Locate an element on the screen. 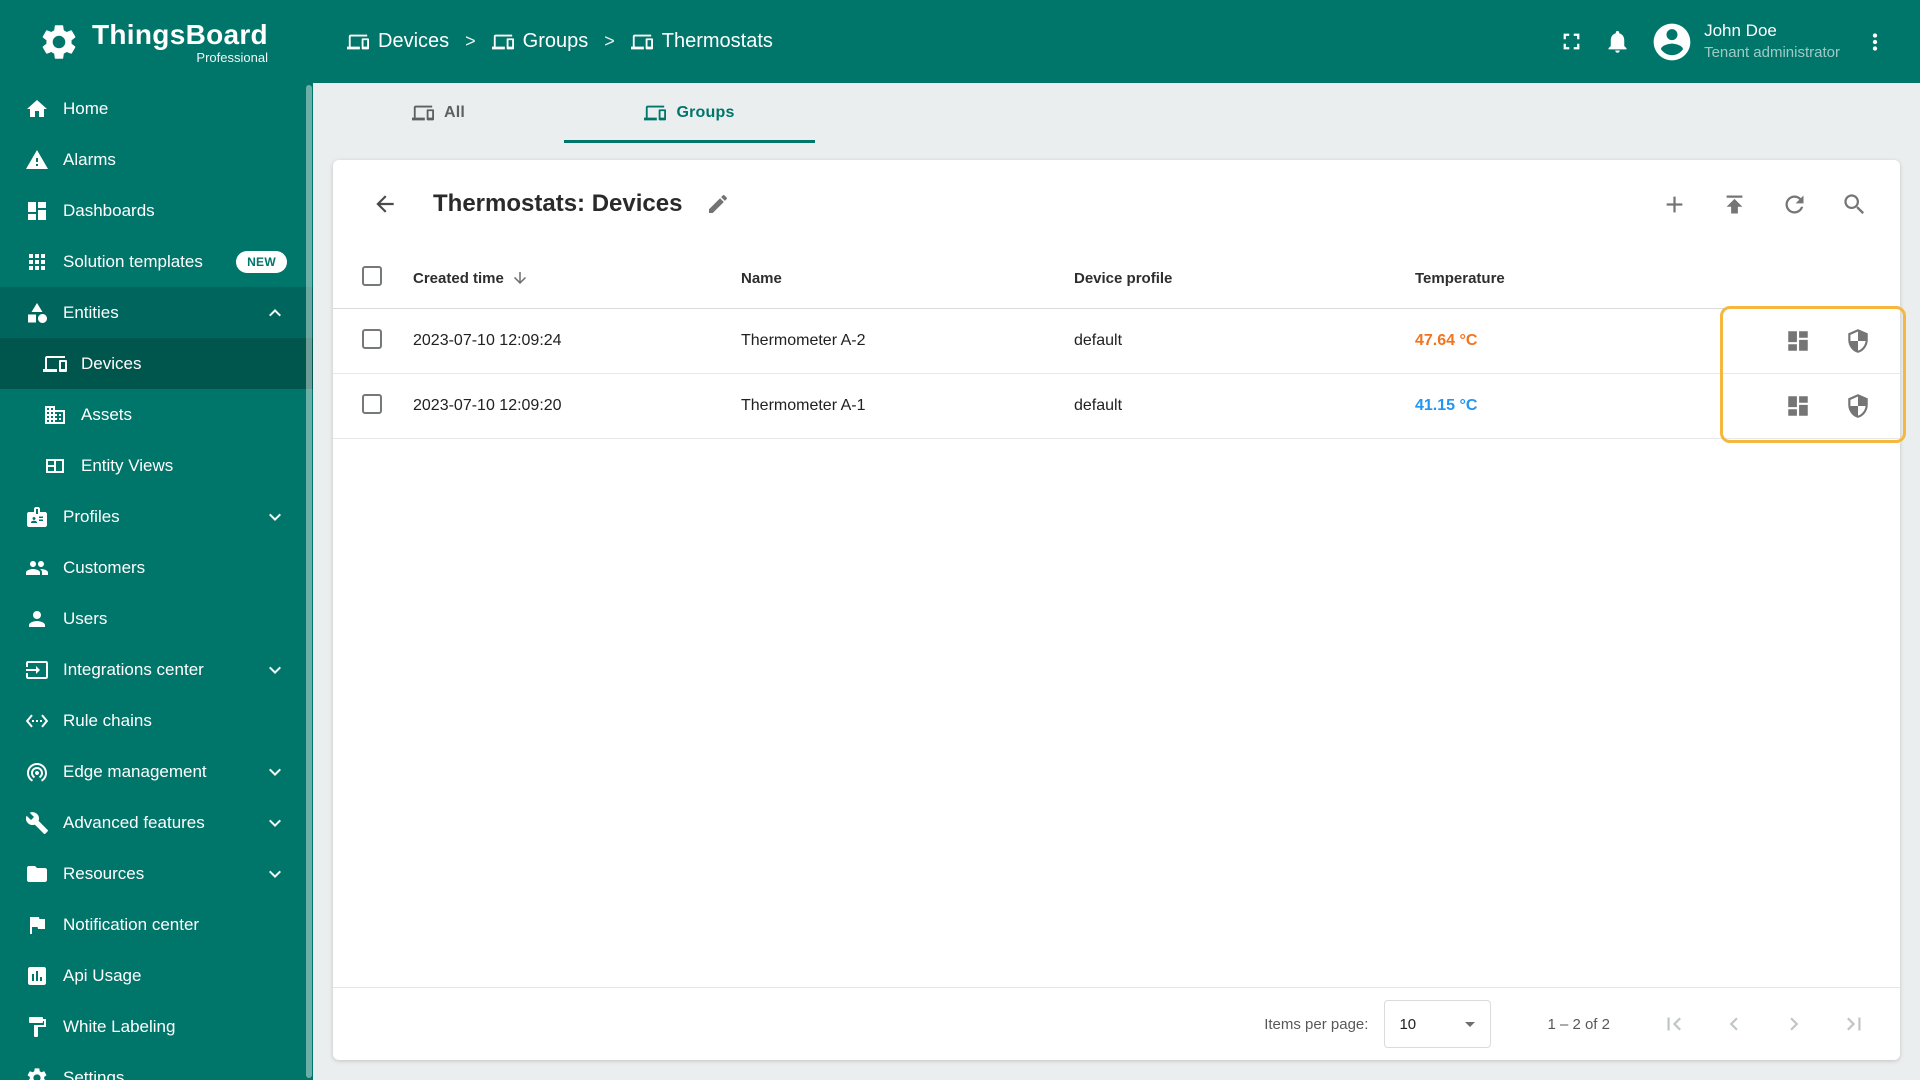 Image resolution: width=1920 pixels, height=1080 pixels. tab-all: All is located at coordinates (438, 113).